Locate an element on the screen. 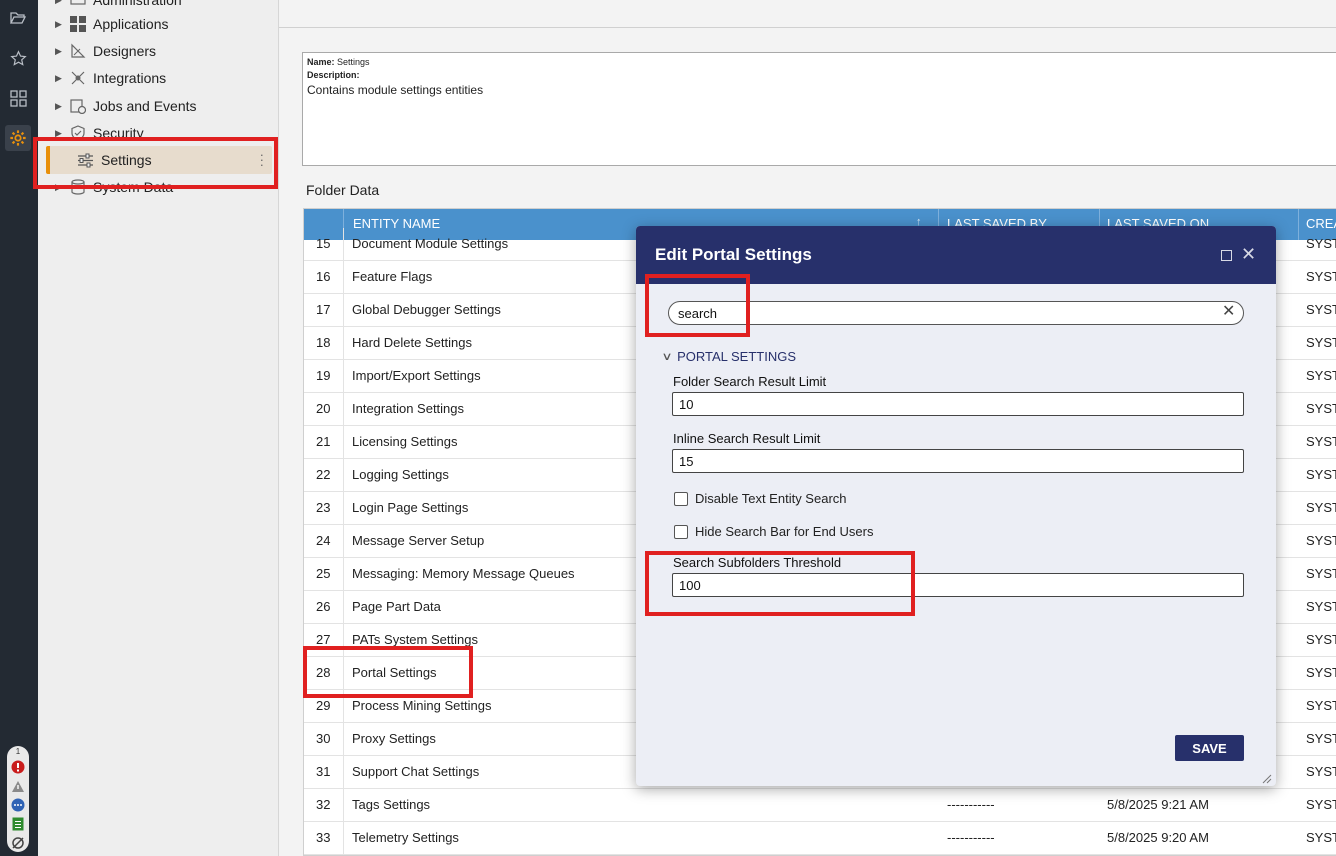 The width and height of the screenshot is (1336, 856). highlight-threshold-field is located at coordinates (780, 583).